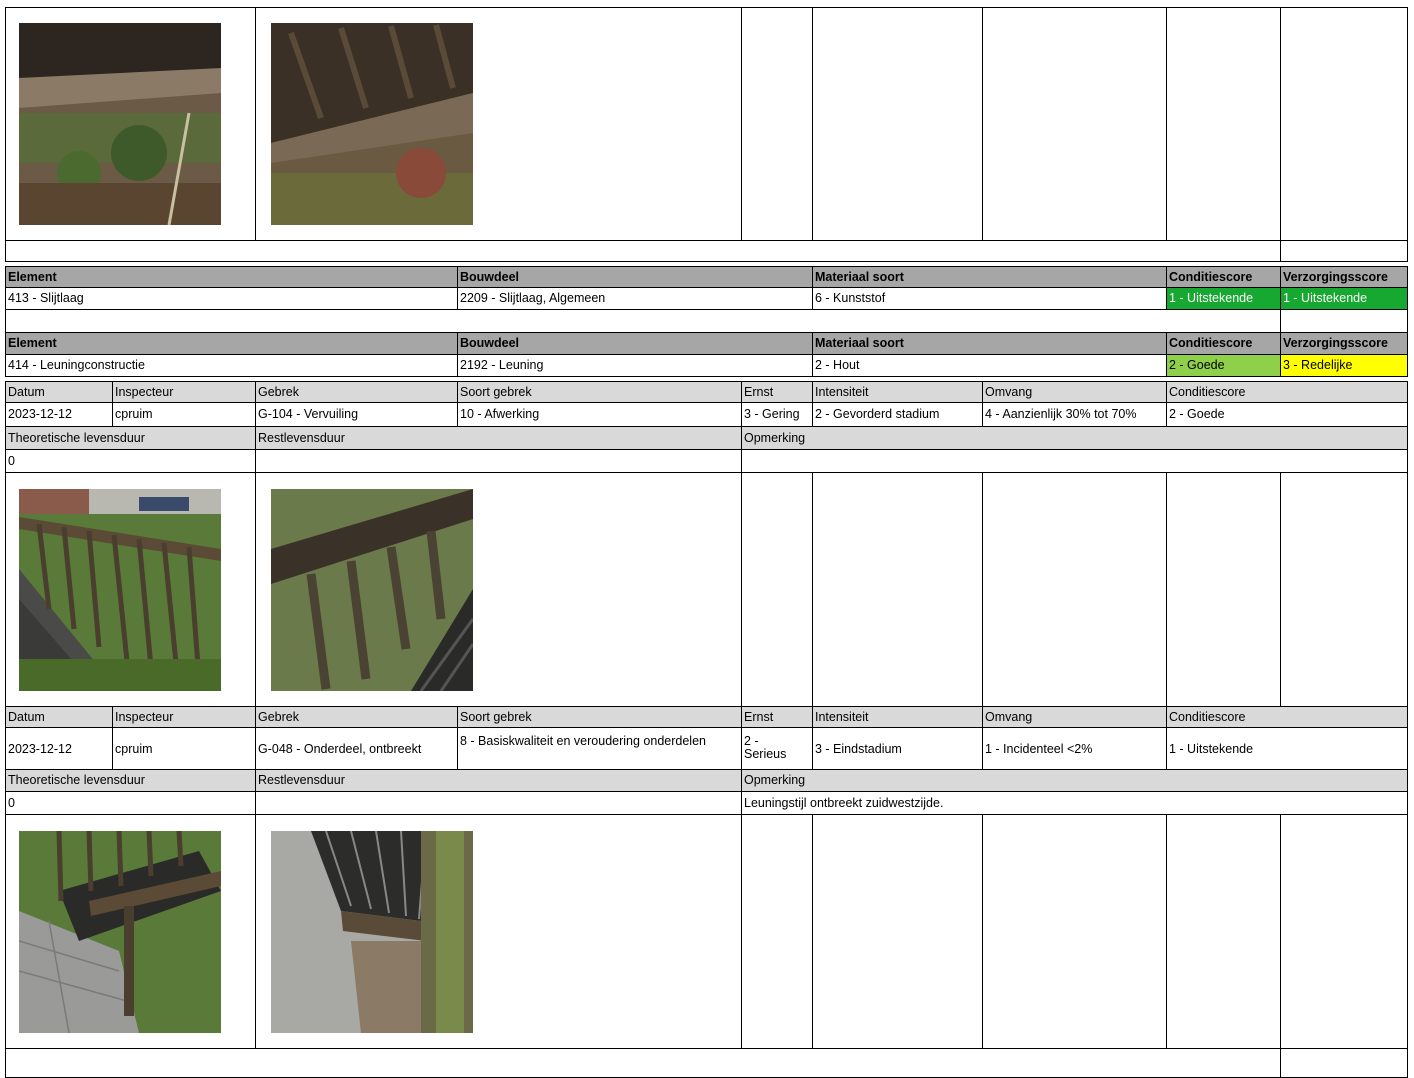 The image size is (1414, 1078). What do you see at coordinates (1287, 748) in the screenshot?
I see `conditiescore-value: 1 - Uitstekende` at bounding box center [1287, 748].